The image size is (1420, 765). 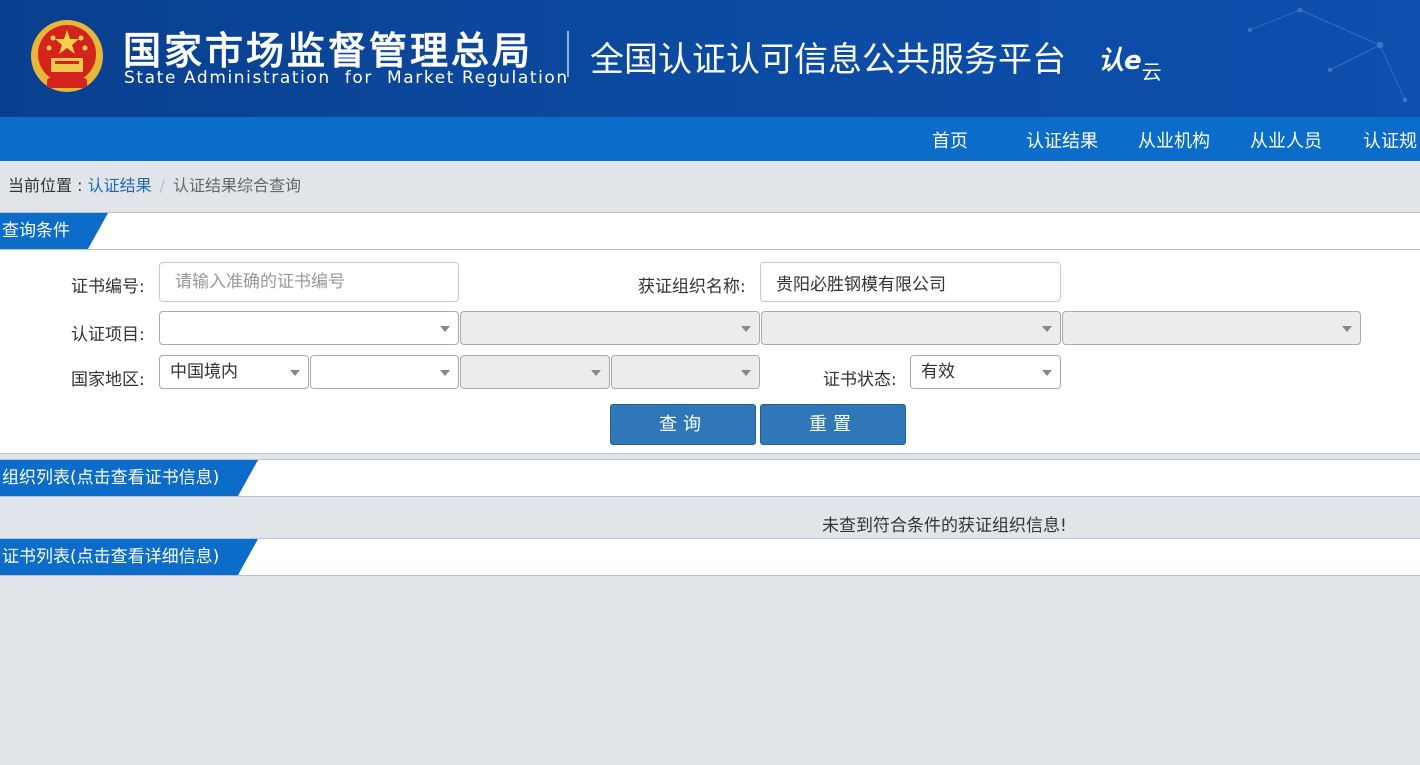 What do you see at coordinates (710, 231) in the screenshot?
I see `query-section-header: 查询条件` at bounding box center [710, 231].